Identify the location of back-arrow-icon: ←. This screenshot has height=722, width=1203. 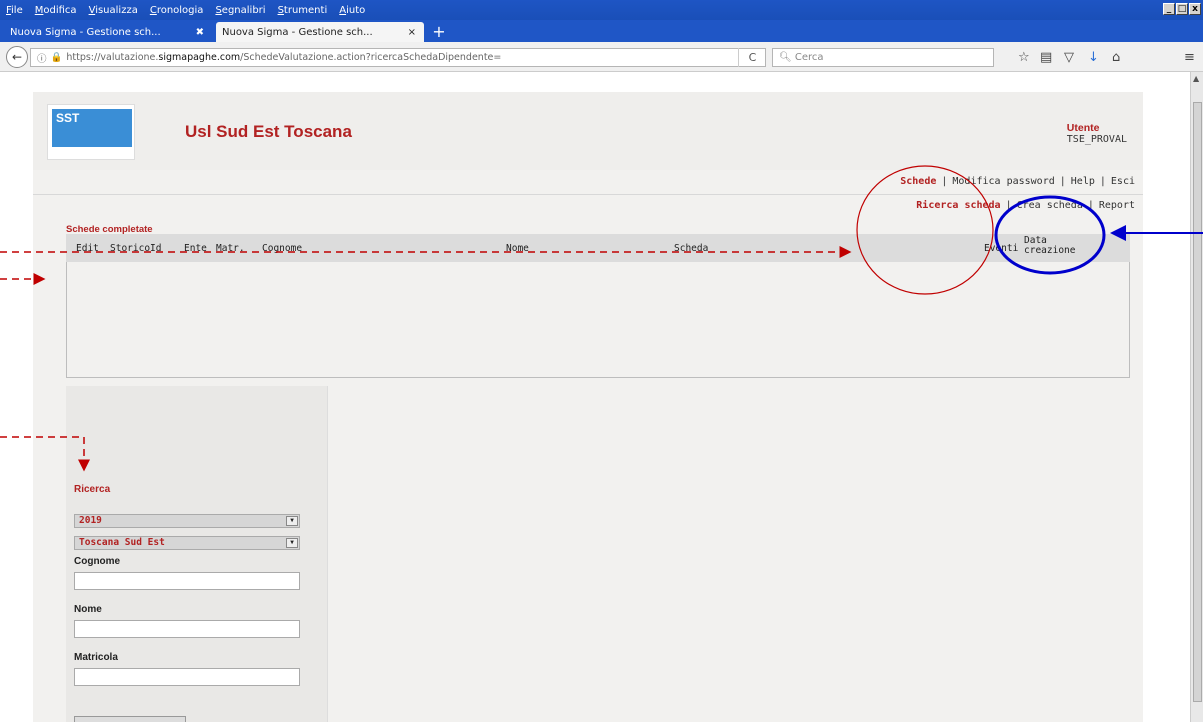
(17, 57).